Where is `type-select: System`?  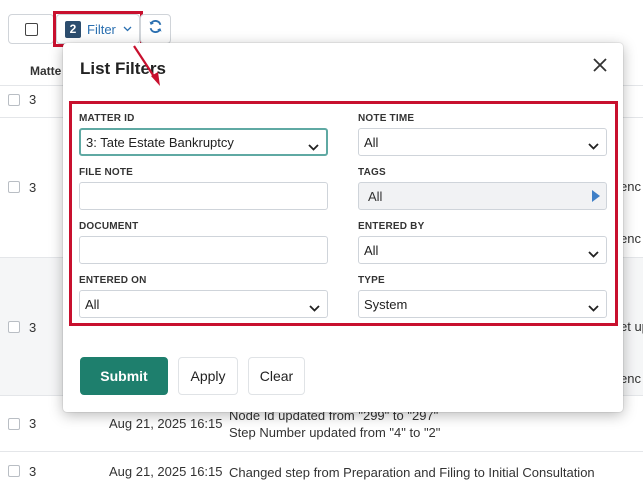 type-select: System is located at coordinates (482, 304).